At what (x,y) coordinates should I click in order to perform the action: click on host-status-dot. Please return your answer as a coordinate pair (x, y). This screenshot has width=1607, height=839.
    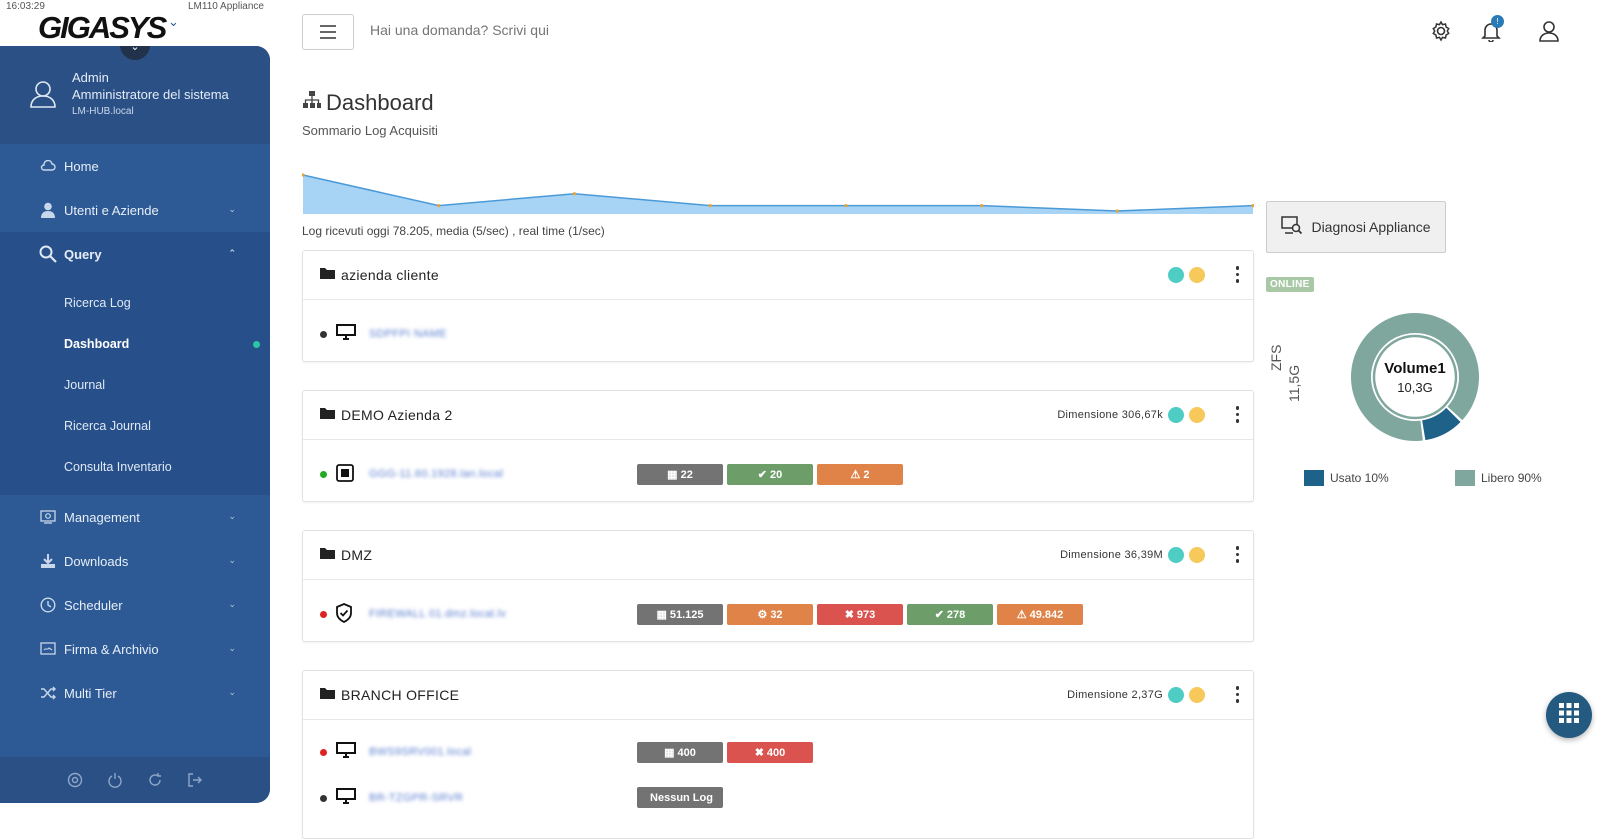
    Looking at the image, I should click on (323, 614).